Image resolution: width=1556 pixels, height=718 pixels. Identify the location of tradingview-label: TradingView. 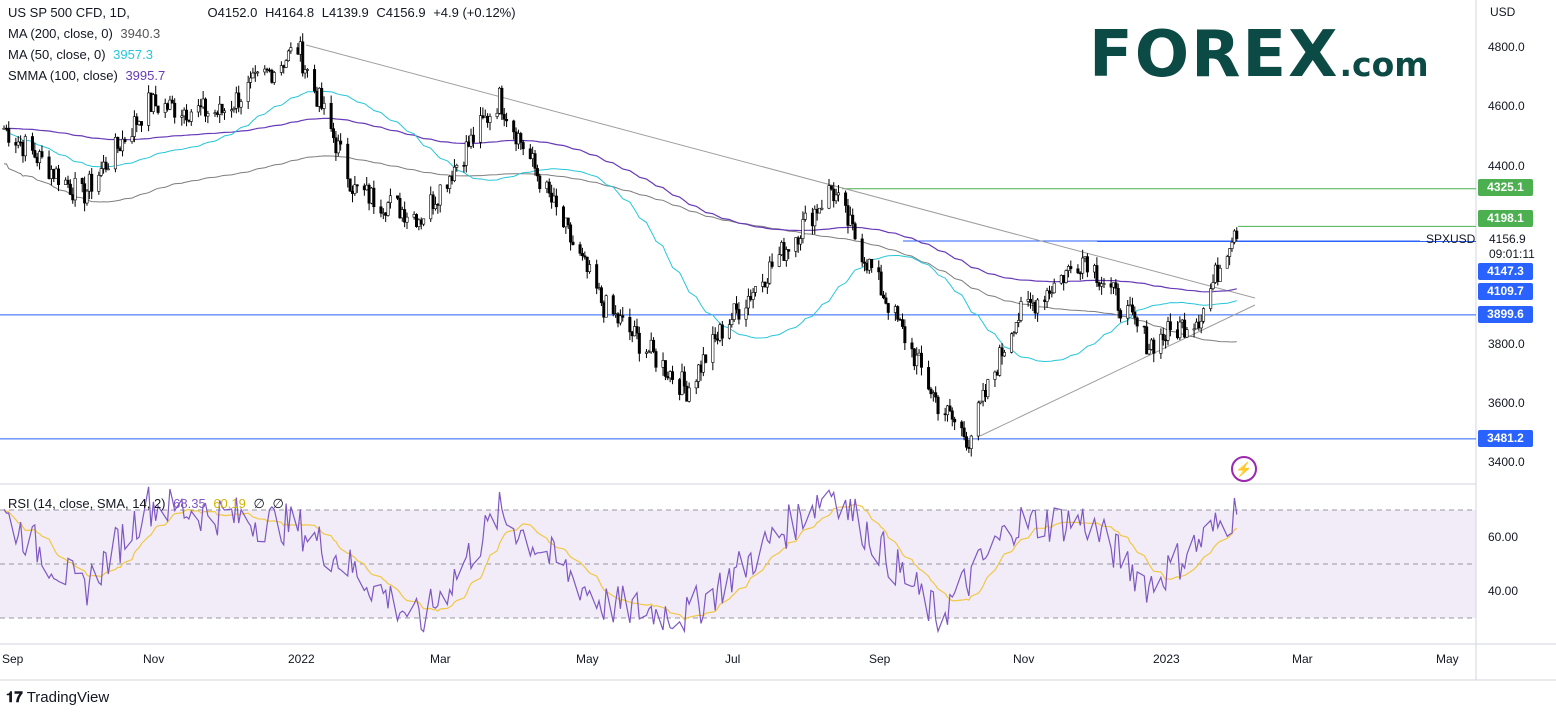
(68, 697).